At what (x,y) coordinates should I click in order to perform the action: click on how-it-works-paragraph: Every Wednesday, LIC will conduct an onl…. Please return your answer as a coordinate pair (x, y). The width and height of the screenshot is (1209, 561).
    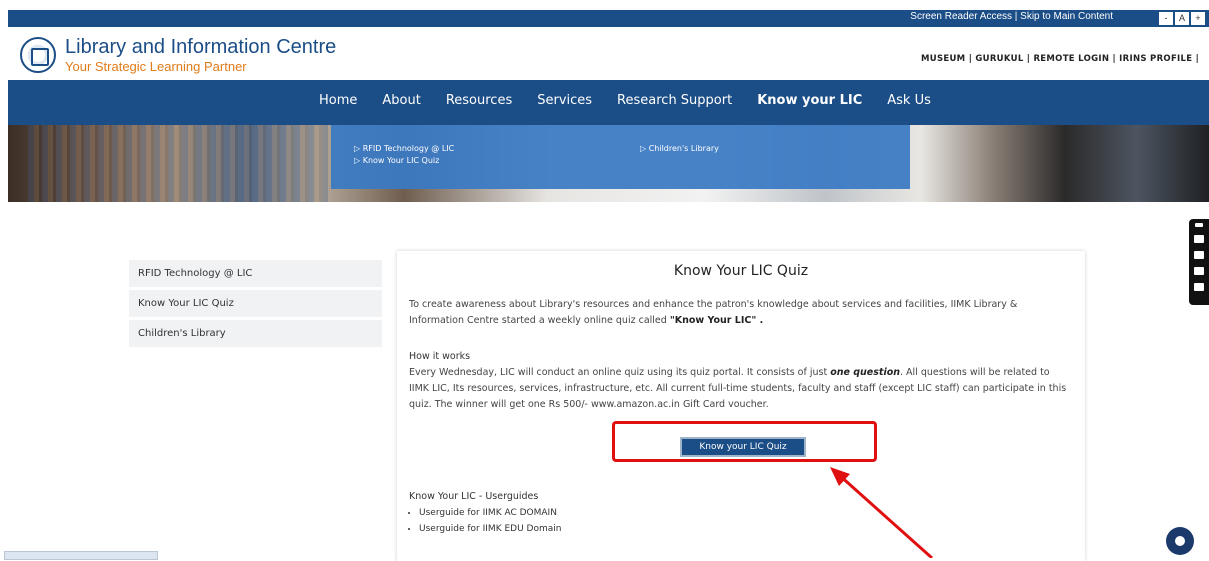
    Looking at the image, I should click on (739, 389).